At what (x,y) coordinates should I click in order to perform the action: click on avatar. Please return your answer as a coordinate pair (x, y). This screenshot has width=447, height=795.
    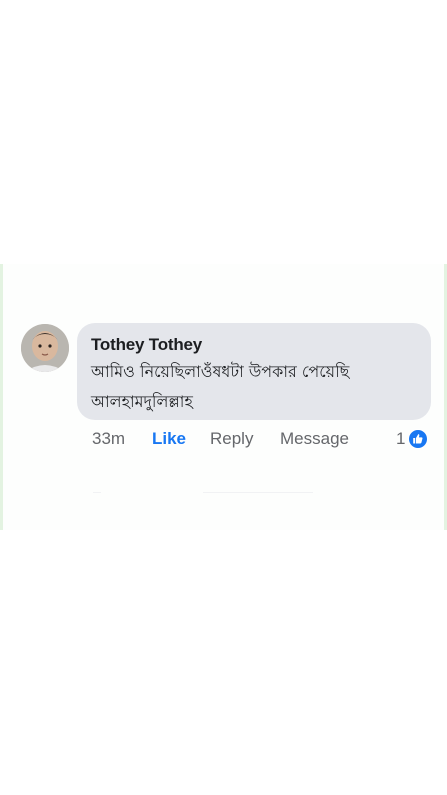
    Looking at the image, I should click on (45, 348).